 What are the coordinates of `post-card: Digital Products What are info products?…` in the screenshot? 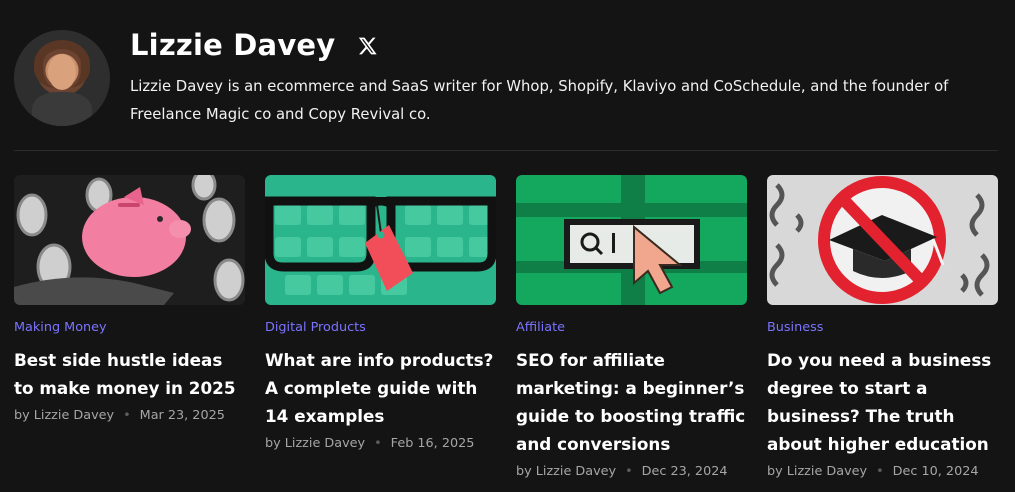 It's located at (380, 313).